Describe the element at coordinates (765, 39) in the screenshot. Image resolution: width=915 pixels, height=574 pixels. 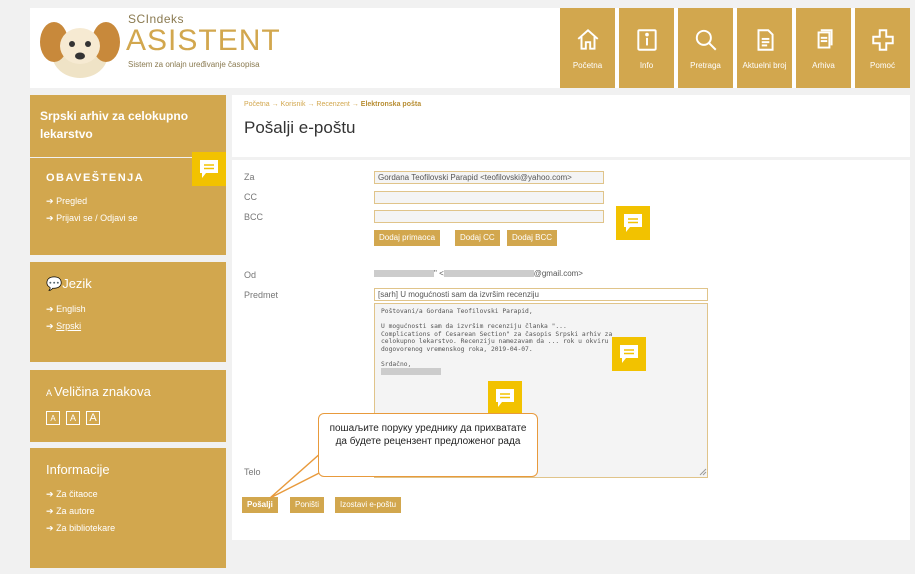
I see `document-icon` at that location.